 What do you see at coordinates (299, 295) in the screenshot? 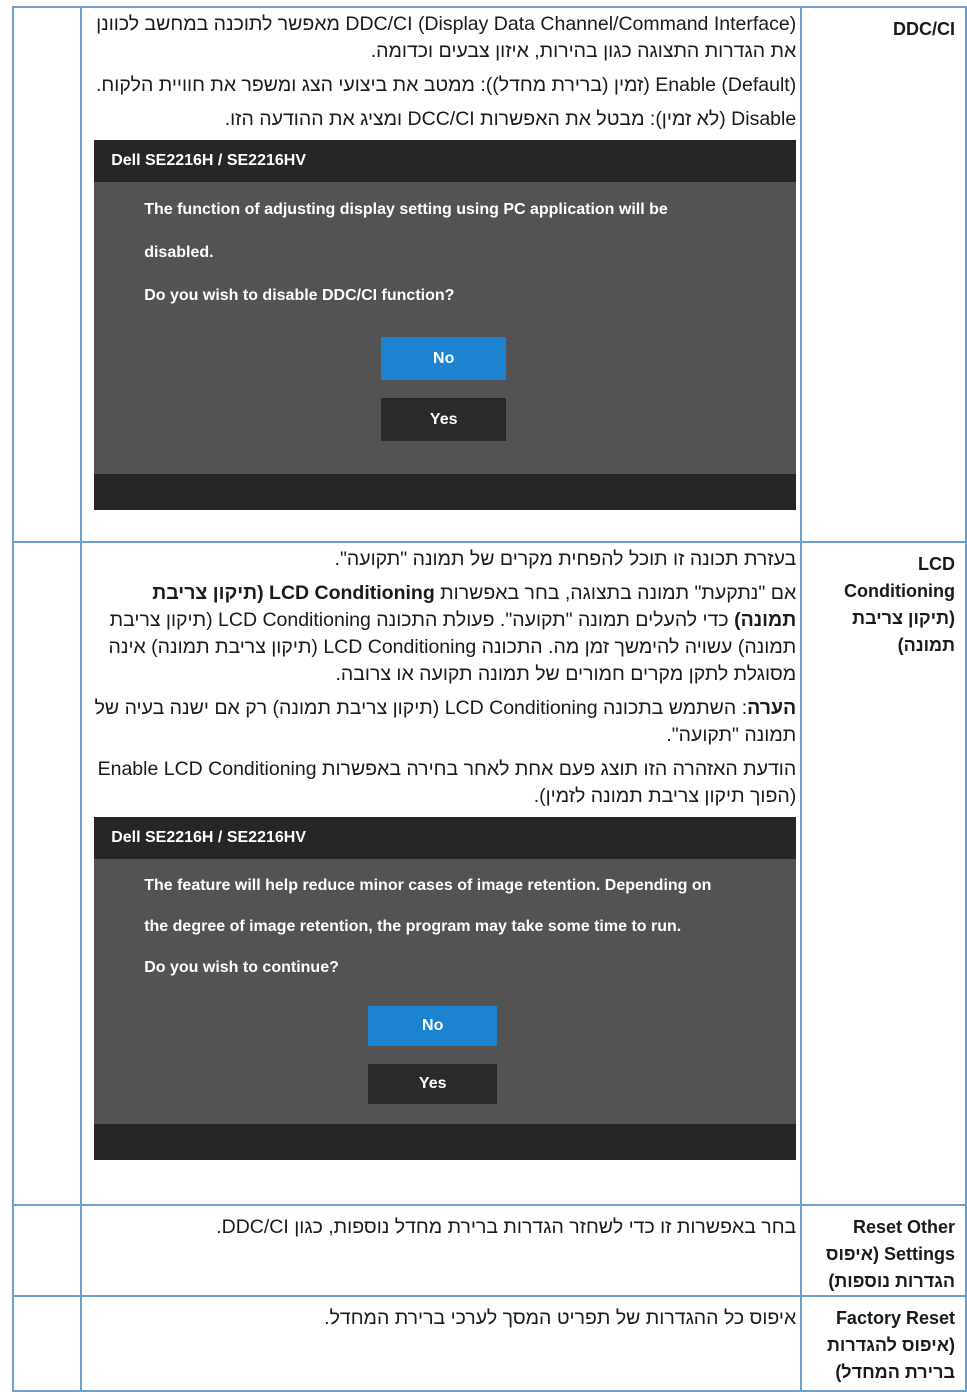
I see `dialog-question: Do you wish to disable DDC/CI function?` at bounding box center [299, 295].